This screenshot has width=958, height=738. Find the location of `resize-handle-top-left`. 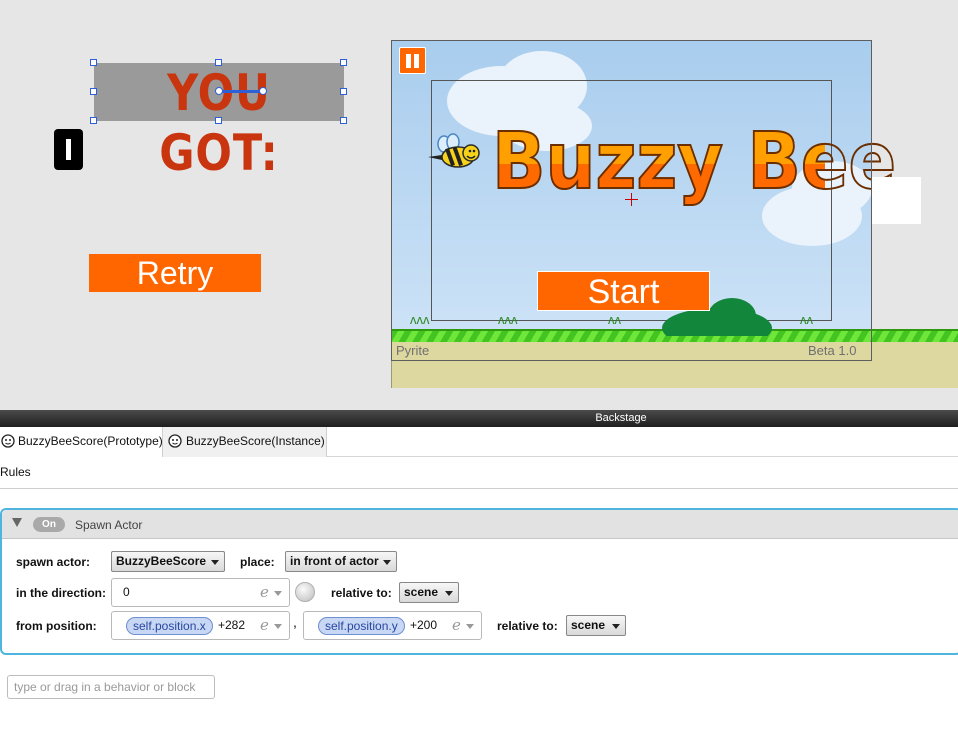

resize-handle-top-left is located at coordinates (93, 62).